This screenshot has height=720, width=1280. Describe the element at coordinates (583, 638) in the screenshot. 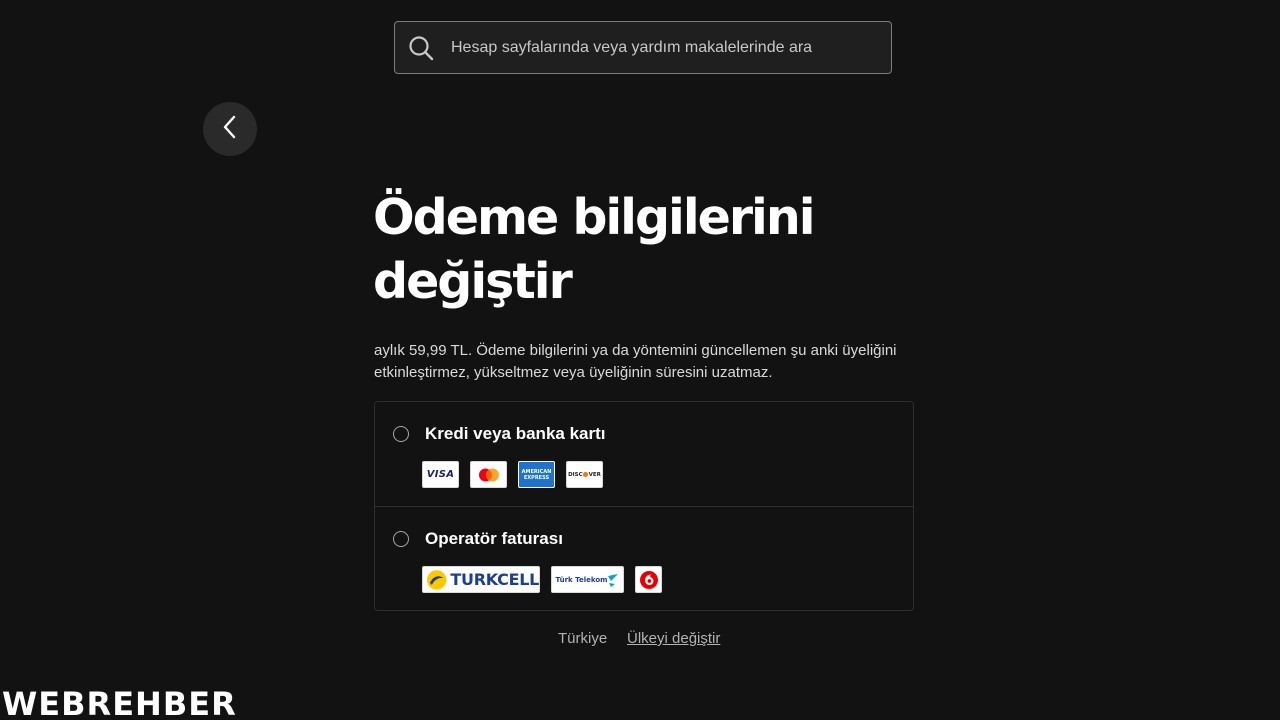

I see `current-country: Türkiye` at that location.